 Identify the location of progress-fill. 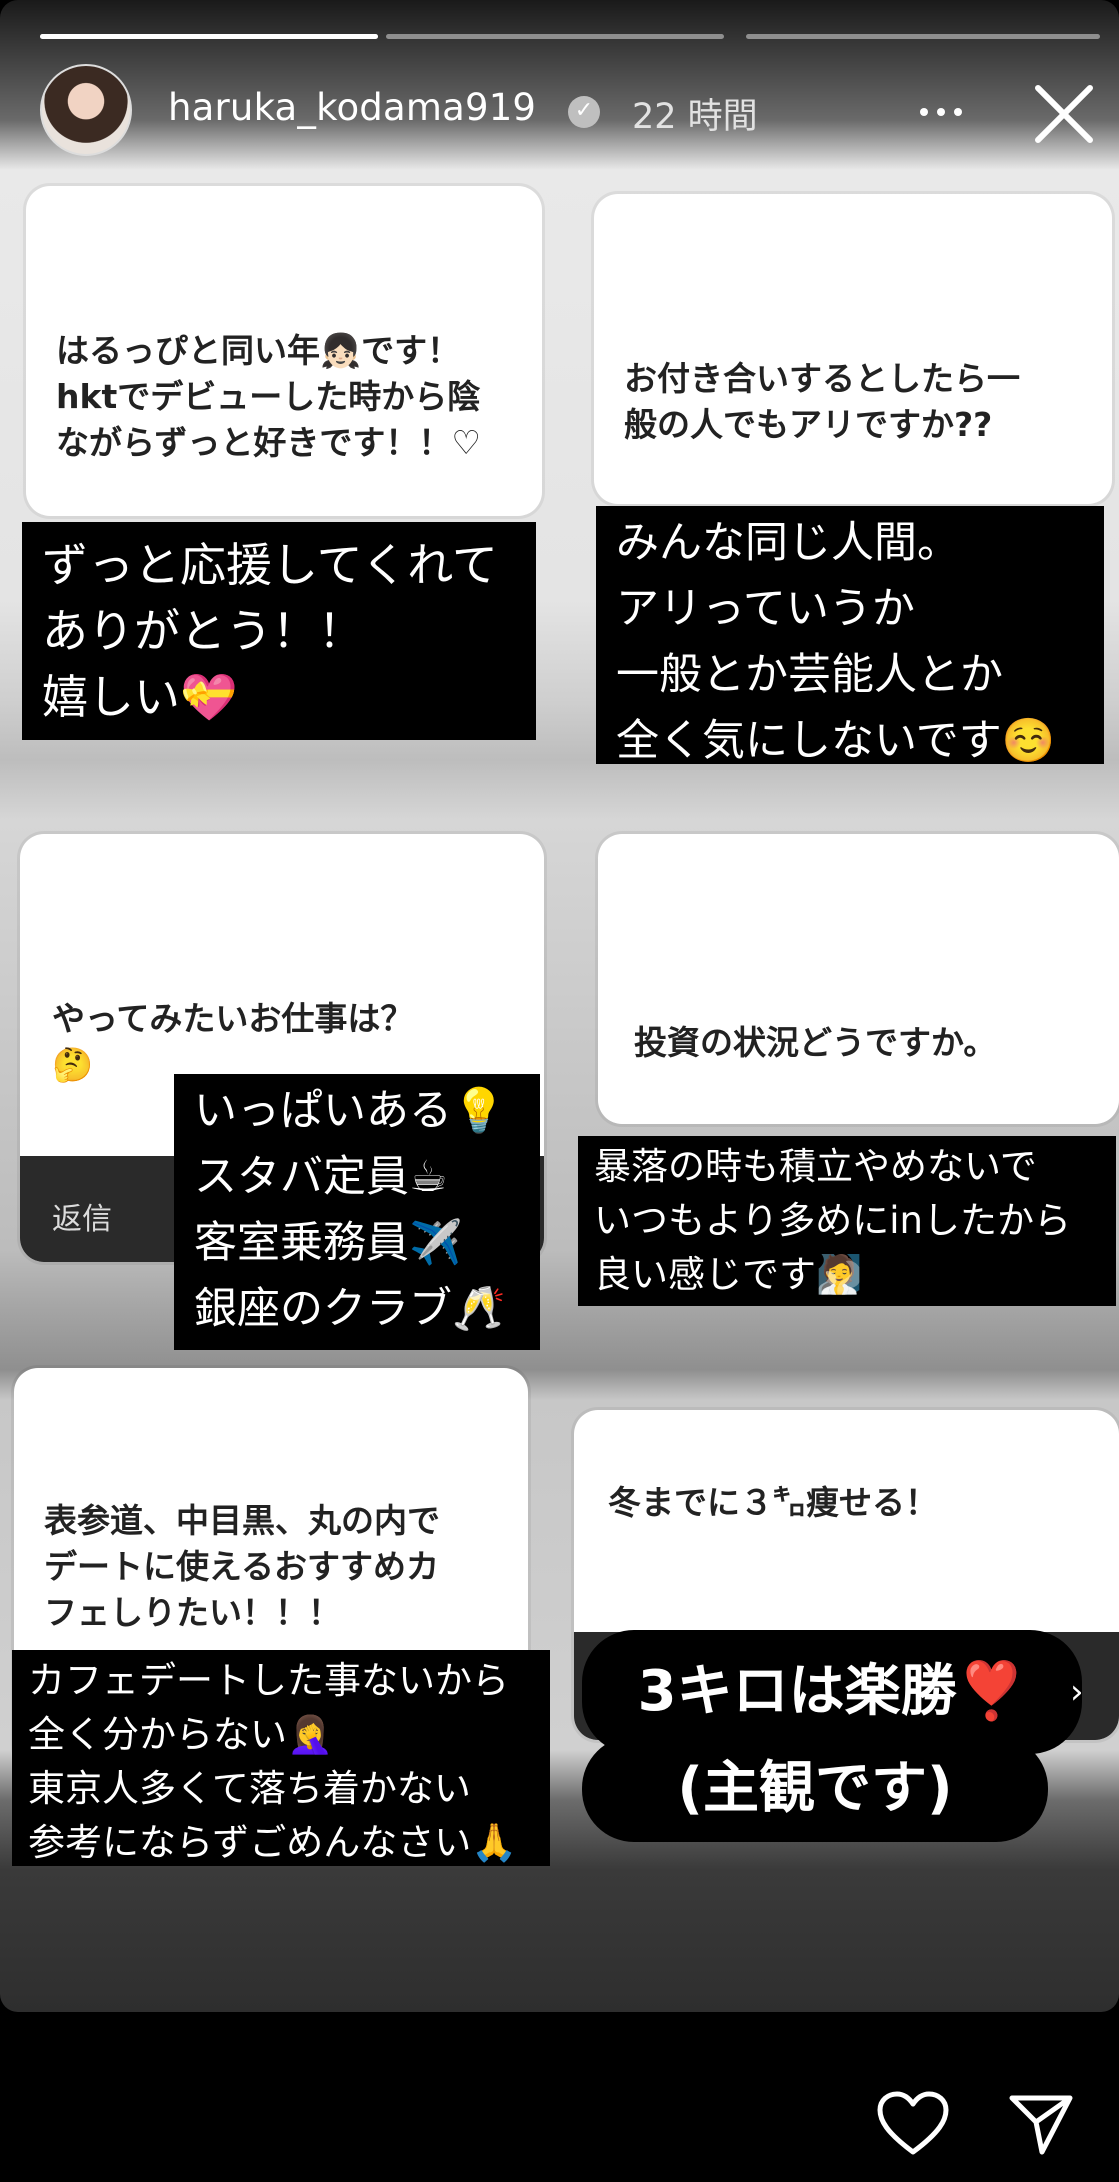
(209, 36).